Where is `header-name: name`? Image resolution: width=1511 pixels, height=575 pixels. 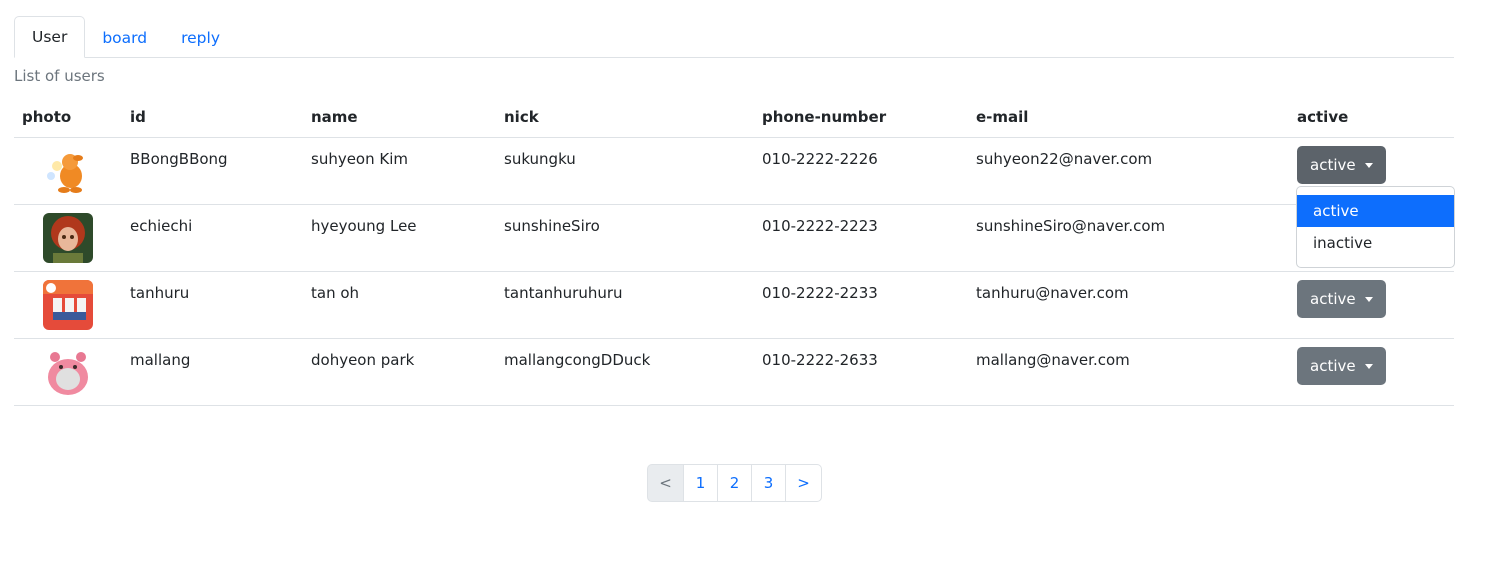 header-name: name is located at coordinates (399, 117).